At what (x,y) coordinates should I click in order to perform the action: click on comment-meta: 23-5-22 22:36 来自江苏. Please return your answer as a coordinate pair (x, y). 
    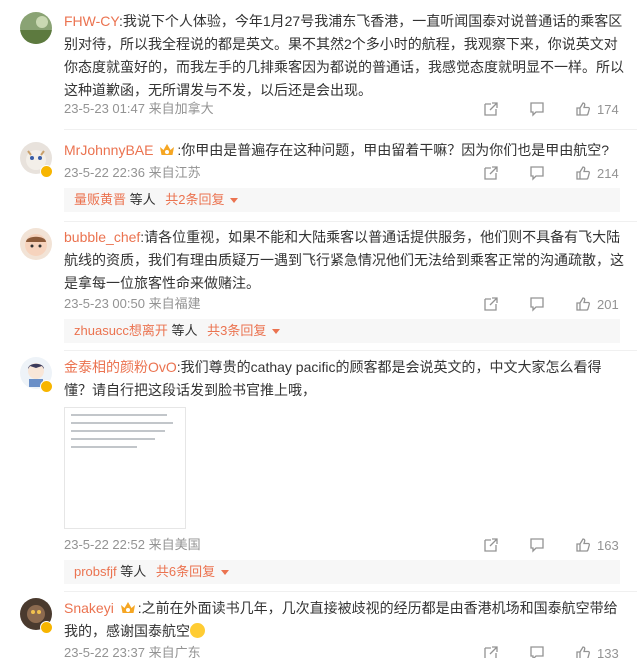
    Looking at the image, I should click on (132, 173).